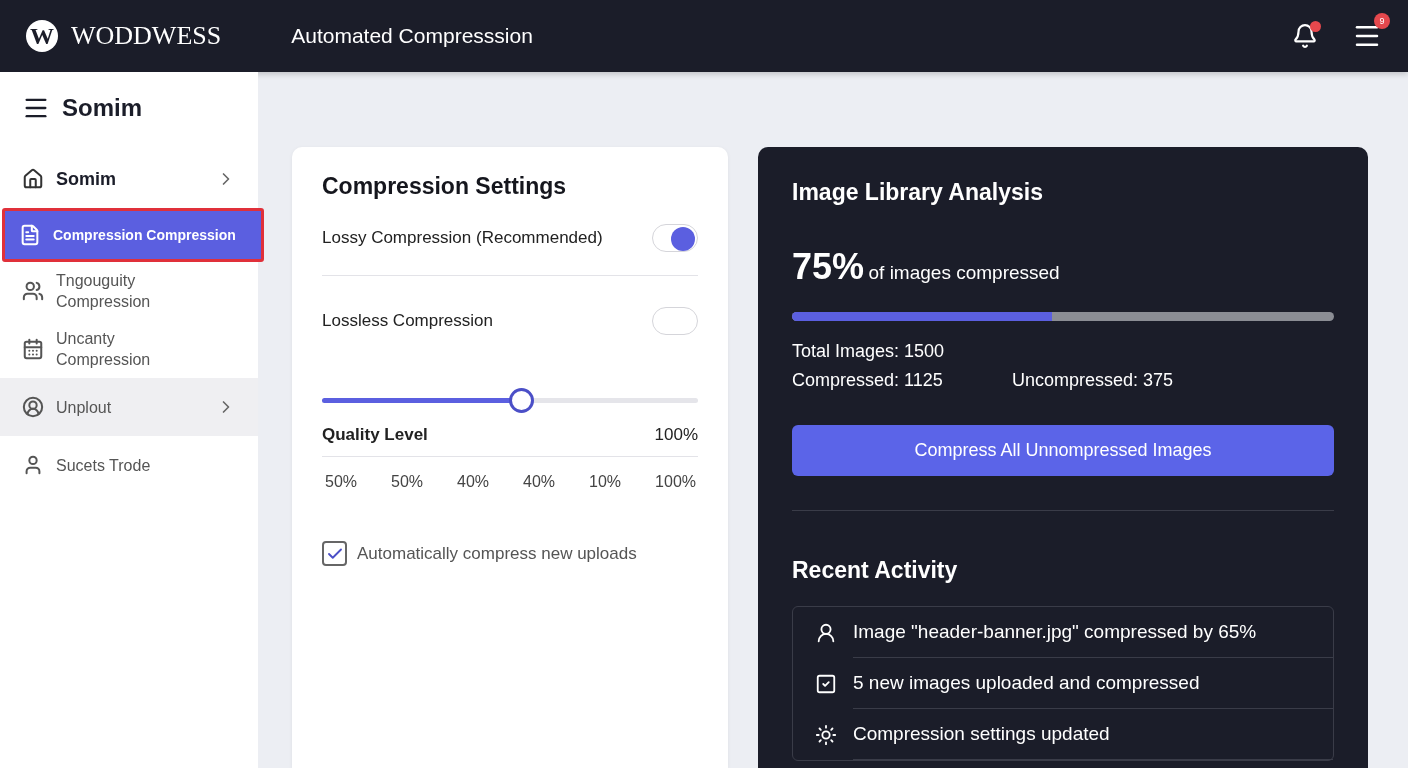 The width and height of the screenshot is (1408, 768). I want to click on tick-label: 100%, so click(675, 482).